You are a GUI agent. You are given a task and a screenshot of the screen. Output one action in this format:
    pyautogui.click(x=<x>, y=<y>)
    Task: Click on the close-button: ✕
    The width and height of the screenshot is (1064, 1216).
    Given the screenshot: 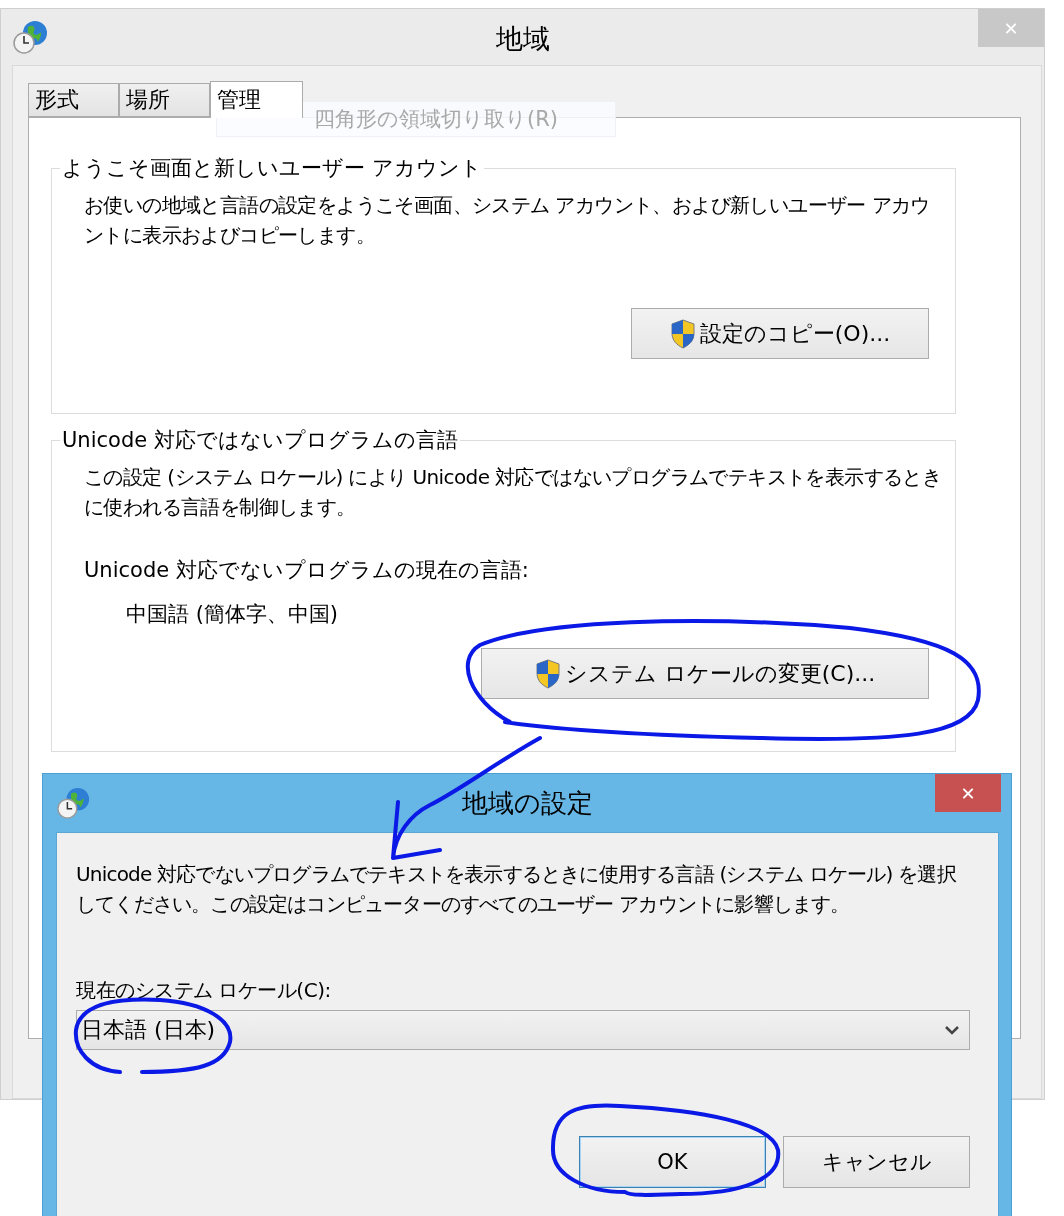 What is the action you would take?
    pyautogui.click(x=968, y=793)
    